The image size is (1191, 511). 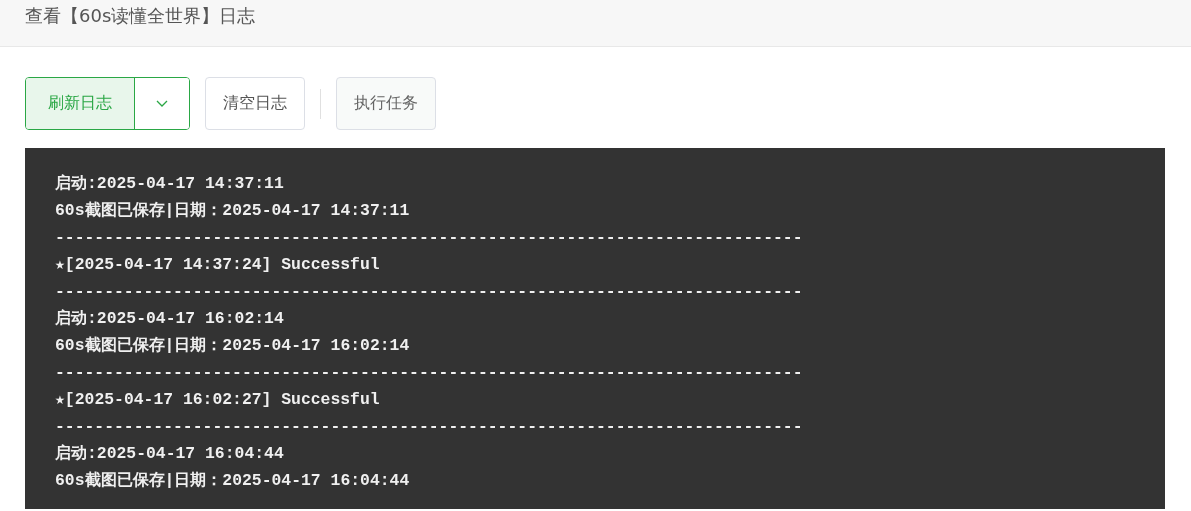 I want to click on log-line: 60s截图已保存|日期：2025-04-17 16:04:44, so click(x=233, y=481).